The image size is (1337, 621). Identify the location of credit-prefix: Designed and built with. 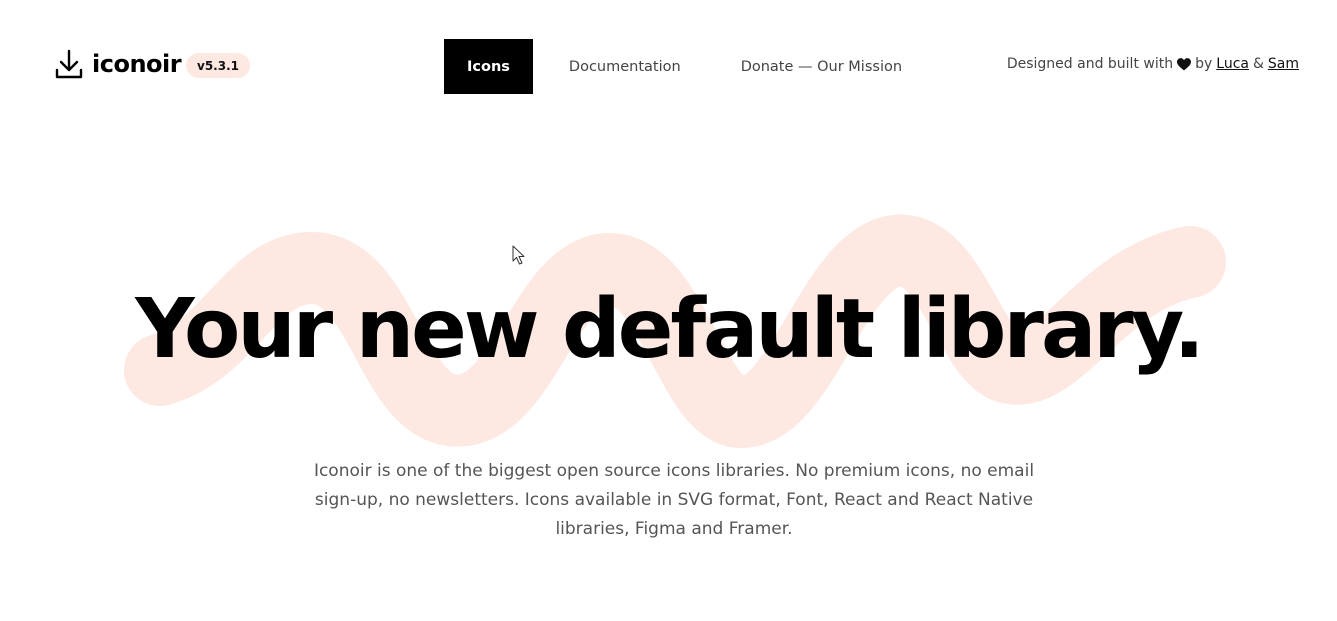
(1090, 64).